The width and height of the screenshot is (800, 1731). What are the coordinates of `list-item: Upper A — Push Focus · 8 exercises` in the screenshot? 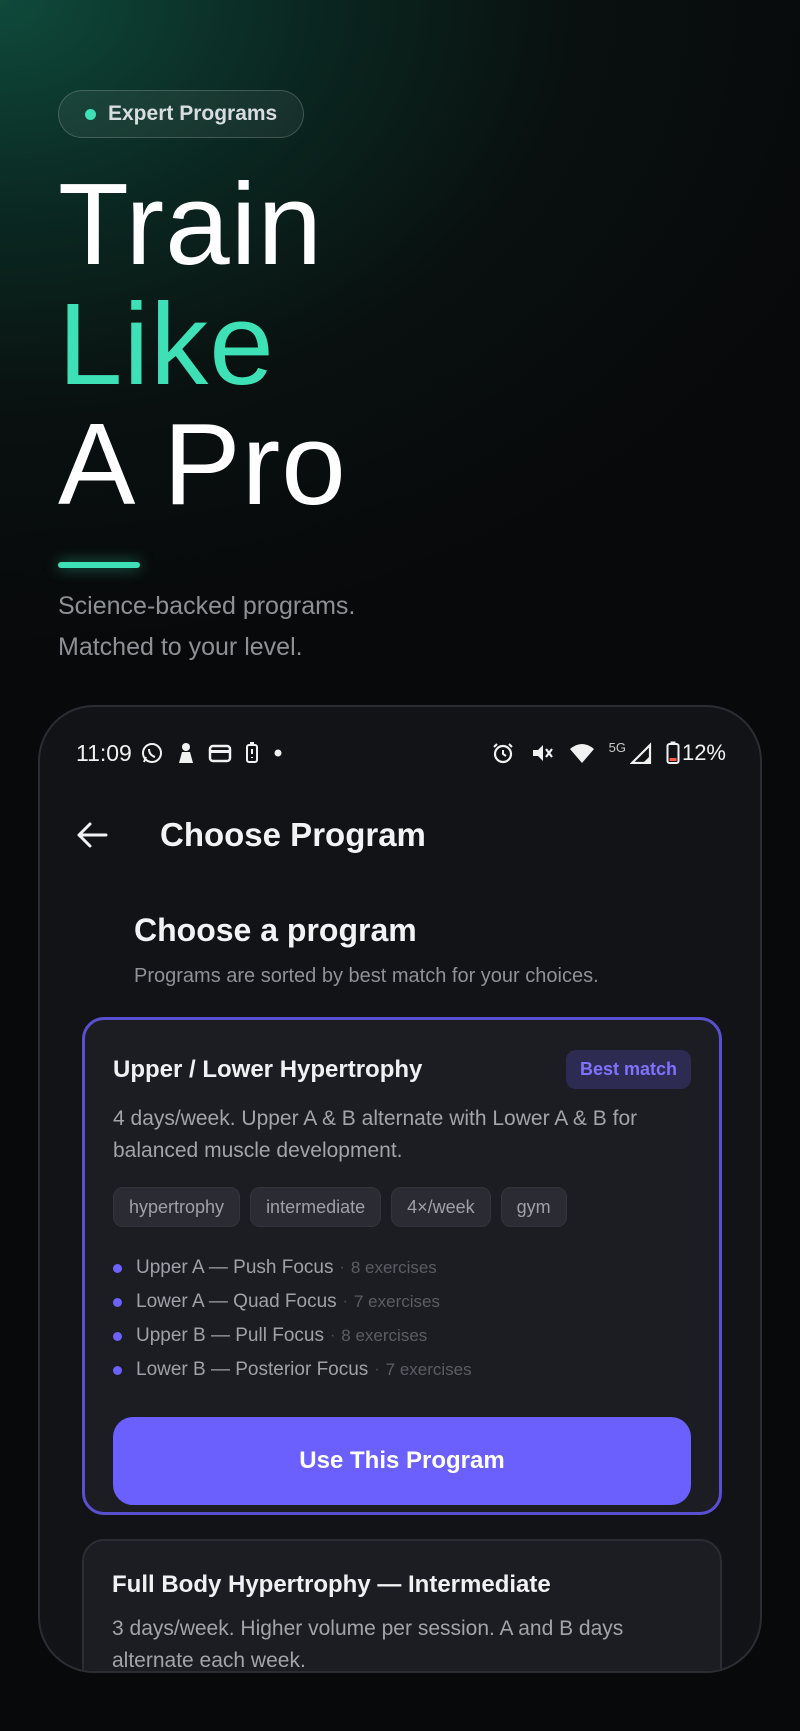 It's located at (402, 1268).